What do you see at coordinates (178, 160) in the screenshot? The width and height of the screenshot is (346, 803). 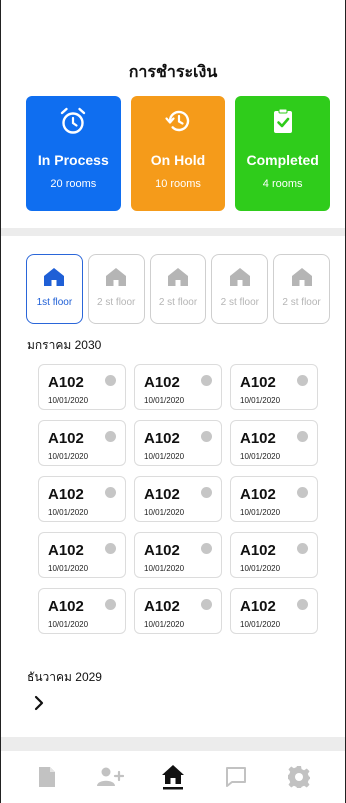 I see `status-card-title: On Hold` at bounding box center [178, 160].